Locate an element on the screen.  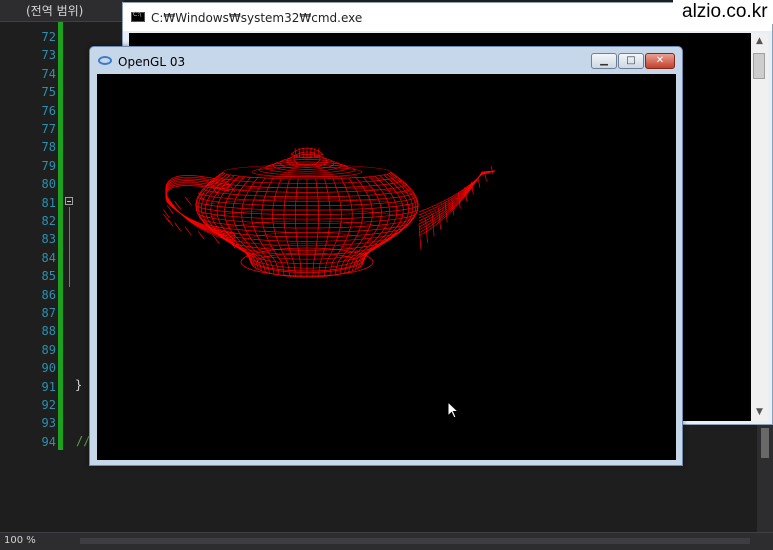
wireframe-teapot is located at coordinates (329, 212).